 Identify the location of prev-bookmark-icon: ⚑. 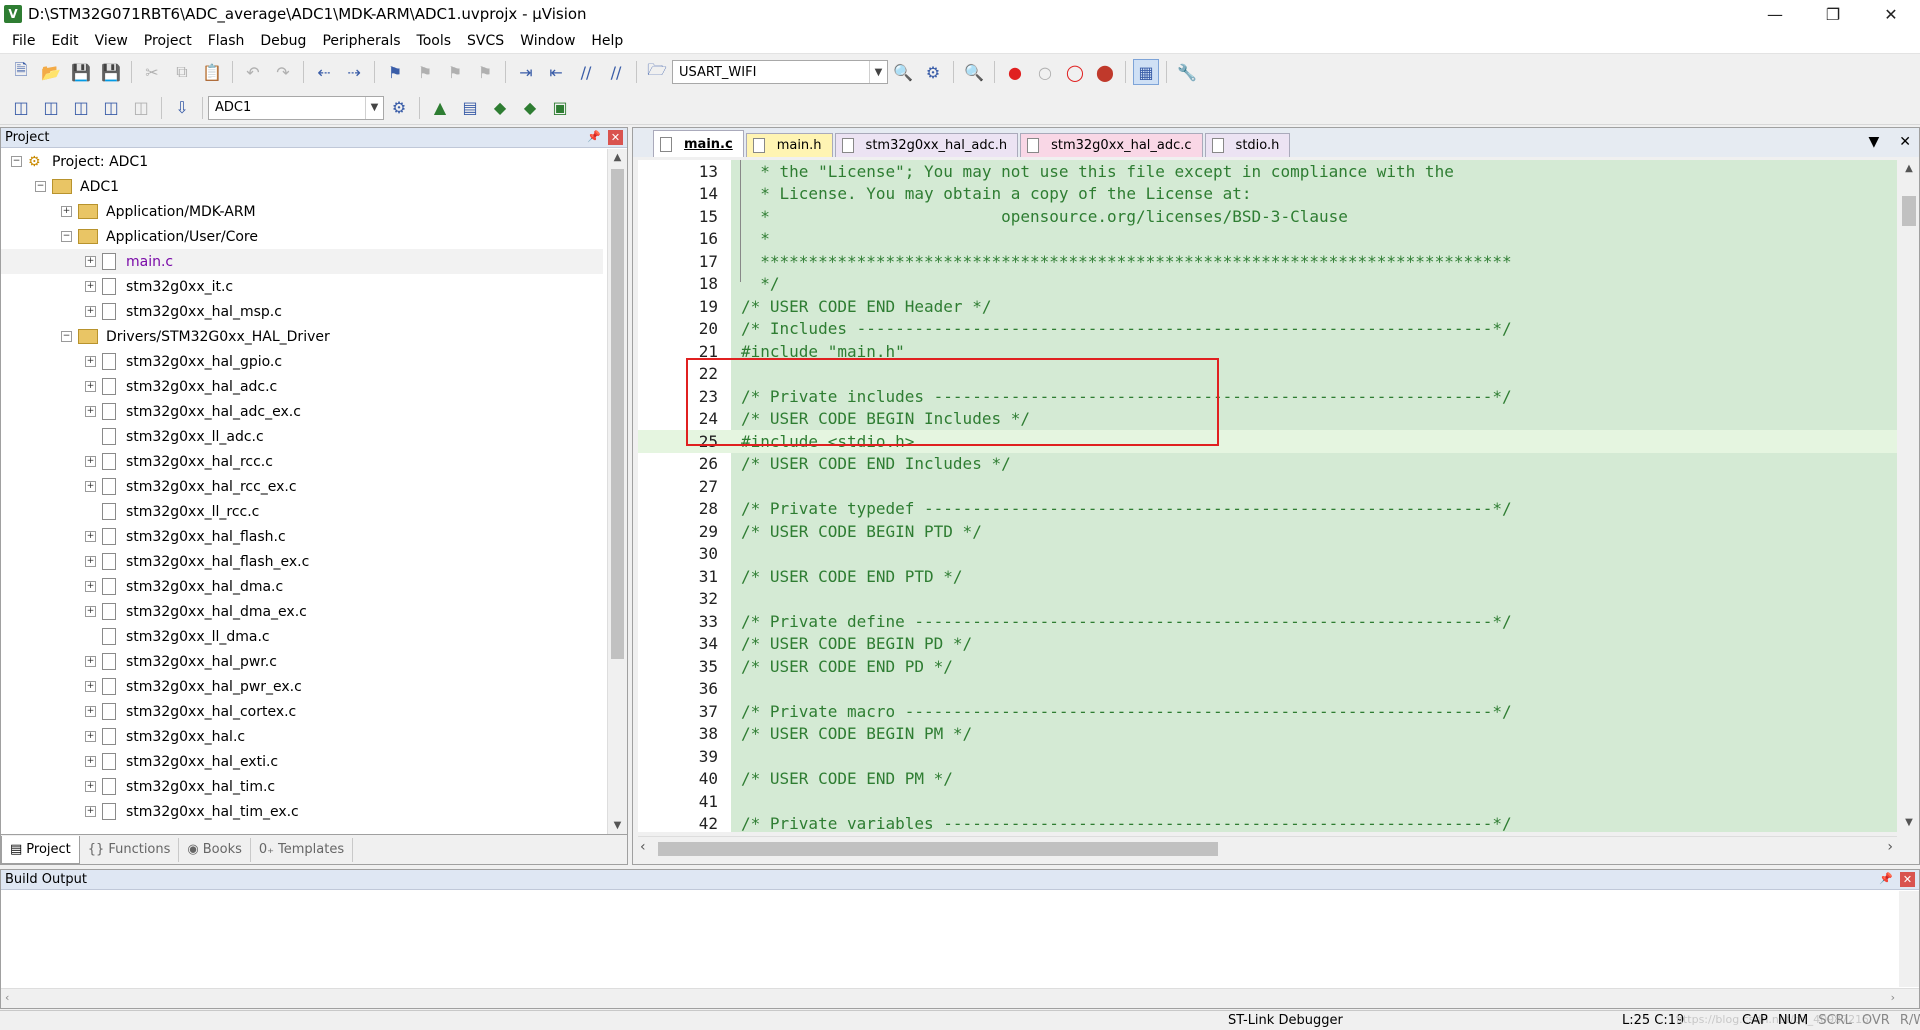
(425, 72).